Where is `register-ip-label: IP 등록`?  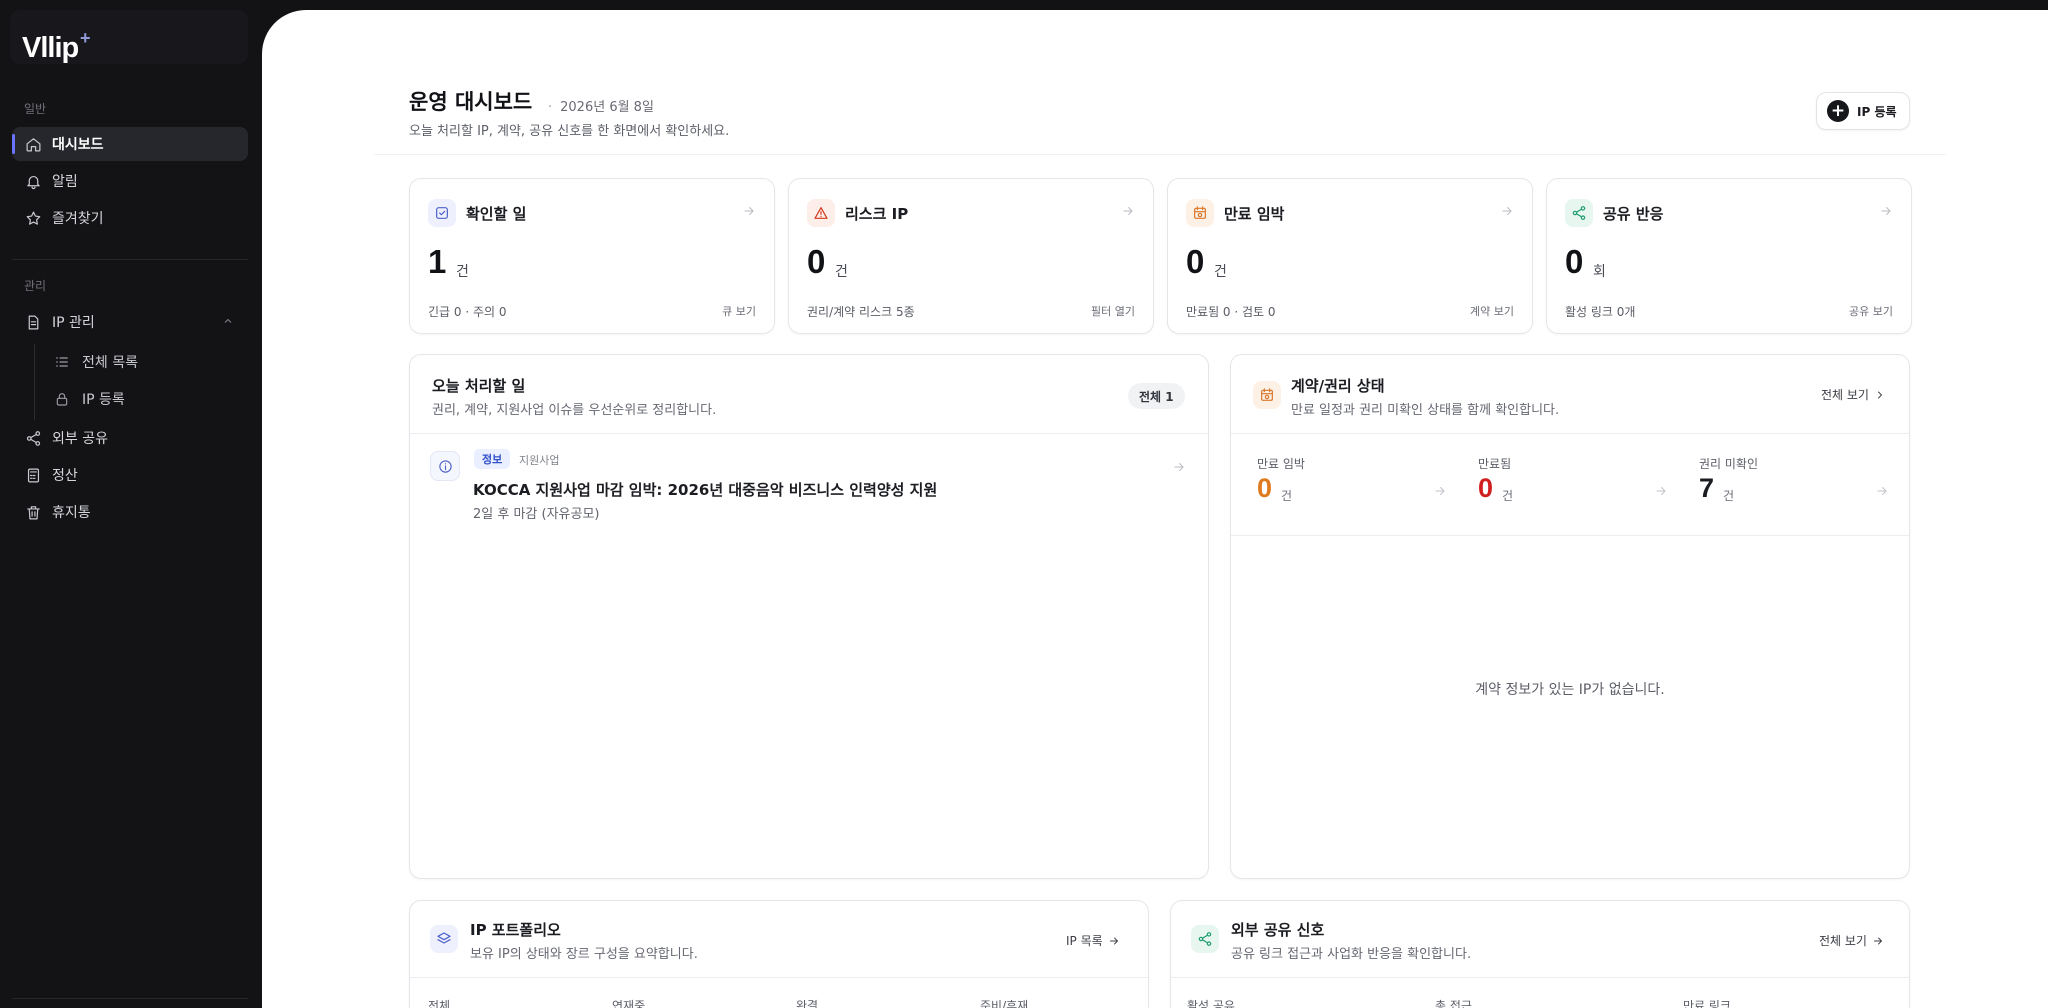
register-ip-label: IP 등록 is located at coordinates (1877, 111).